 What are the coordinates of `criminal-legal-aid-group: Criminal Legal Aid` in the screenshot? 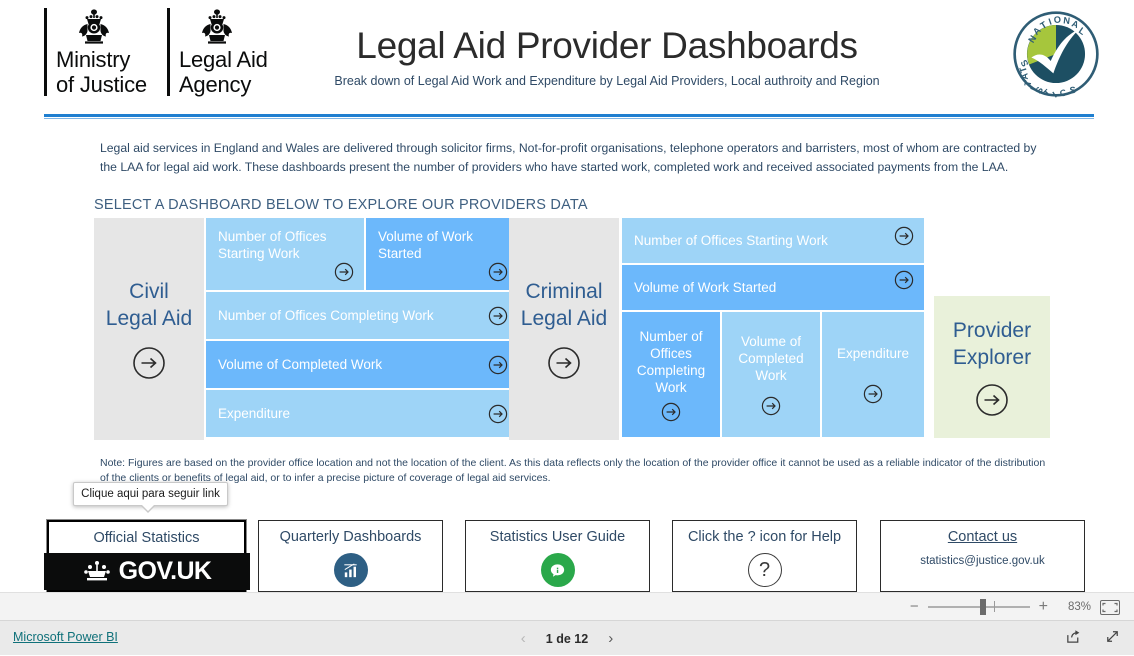 It's located at (564, 329).